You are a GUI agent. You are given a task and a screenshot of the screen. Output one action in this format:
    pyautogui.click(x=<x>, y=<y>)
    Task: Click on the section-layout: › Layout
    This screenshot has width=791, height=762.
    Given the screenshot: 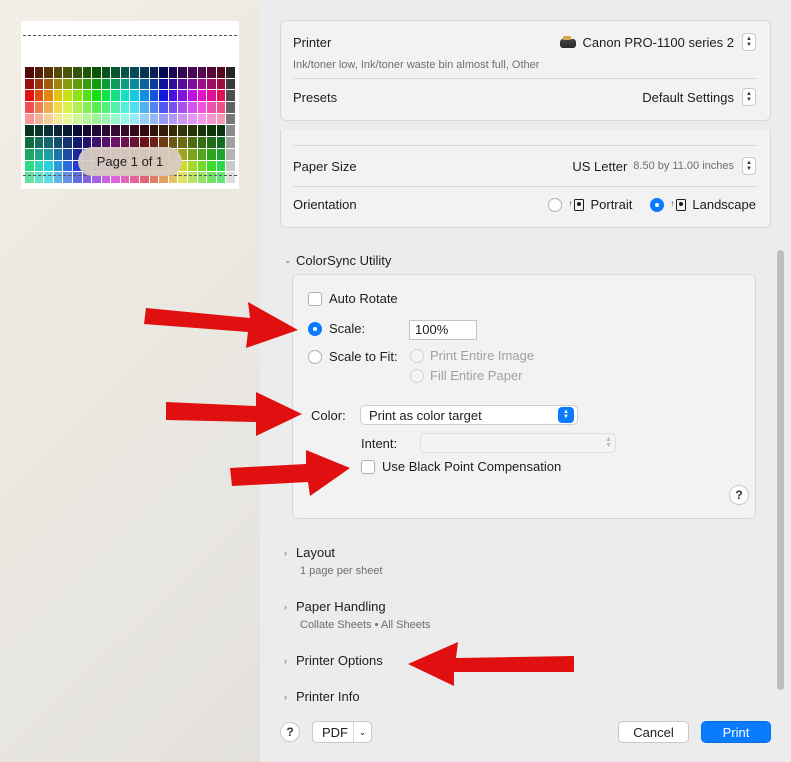 What is the action you would take?
    pyautogui.click(x=309, y=552)
    